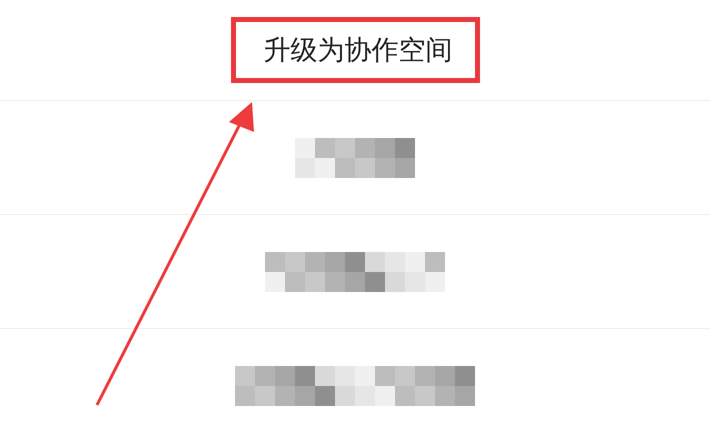  Describe the element at coordinates (358, 50) in the screenshot. I see `menu-title: 升级为协作空间` at that location.